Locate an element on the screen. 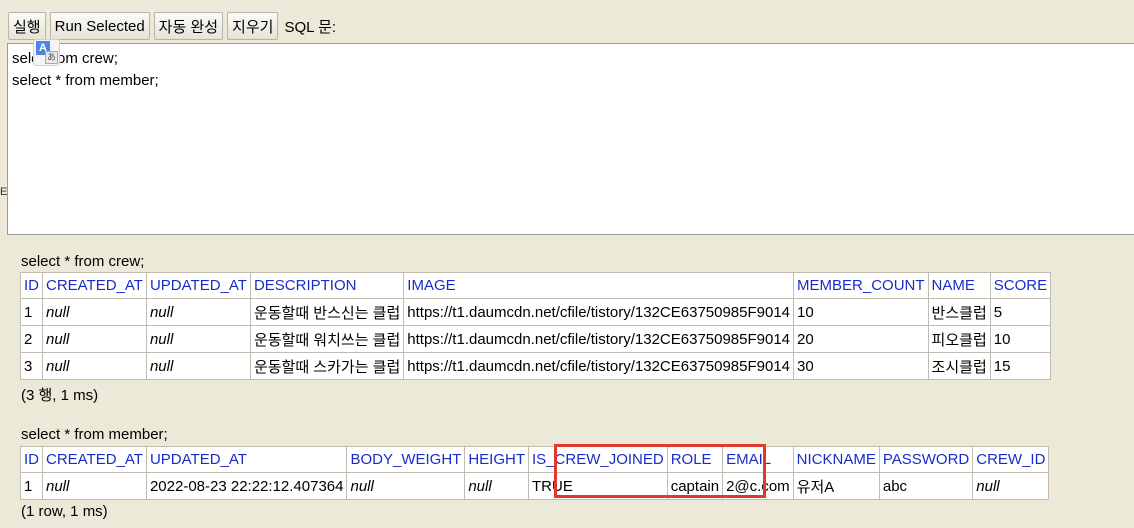  table-cell: 3 is located at coordinates (31, 366).